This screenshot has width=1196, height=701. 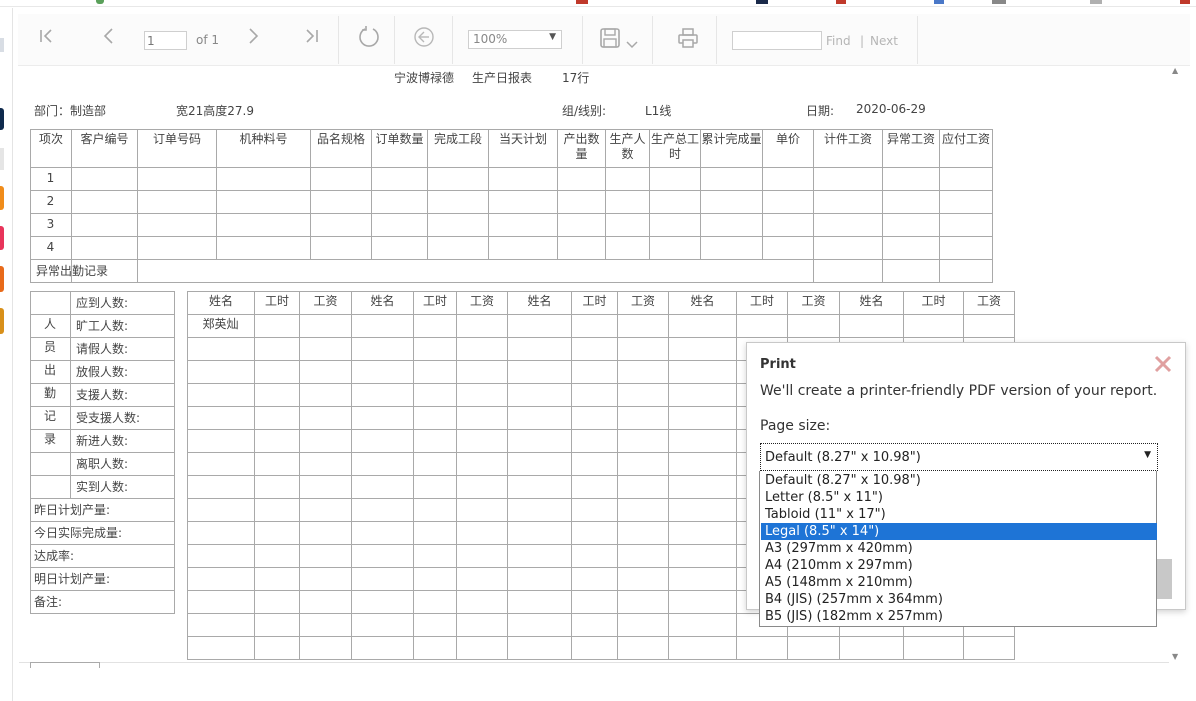 What do you see at coordinates (50, 224) in the screenshot?
I see `row-number: 3` at bounding box center [50, 224].